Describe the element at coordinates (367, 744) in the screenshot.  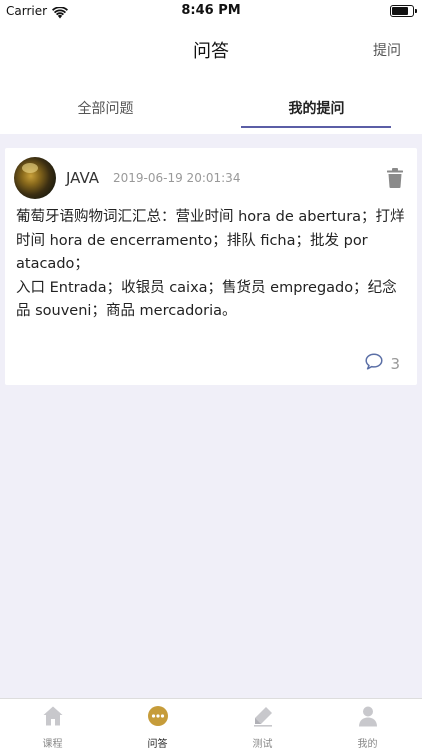
I see `bottom-tab-label: 我的` at that location.